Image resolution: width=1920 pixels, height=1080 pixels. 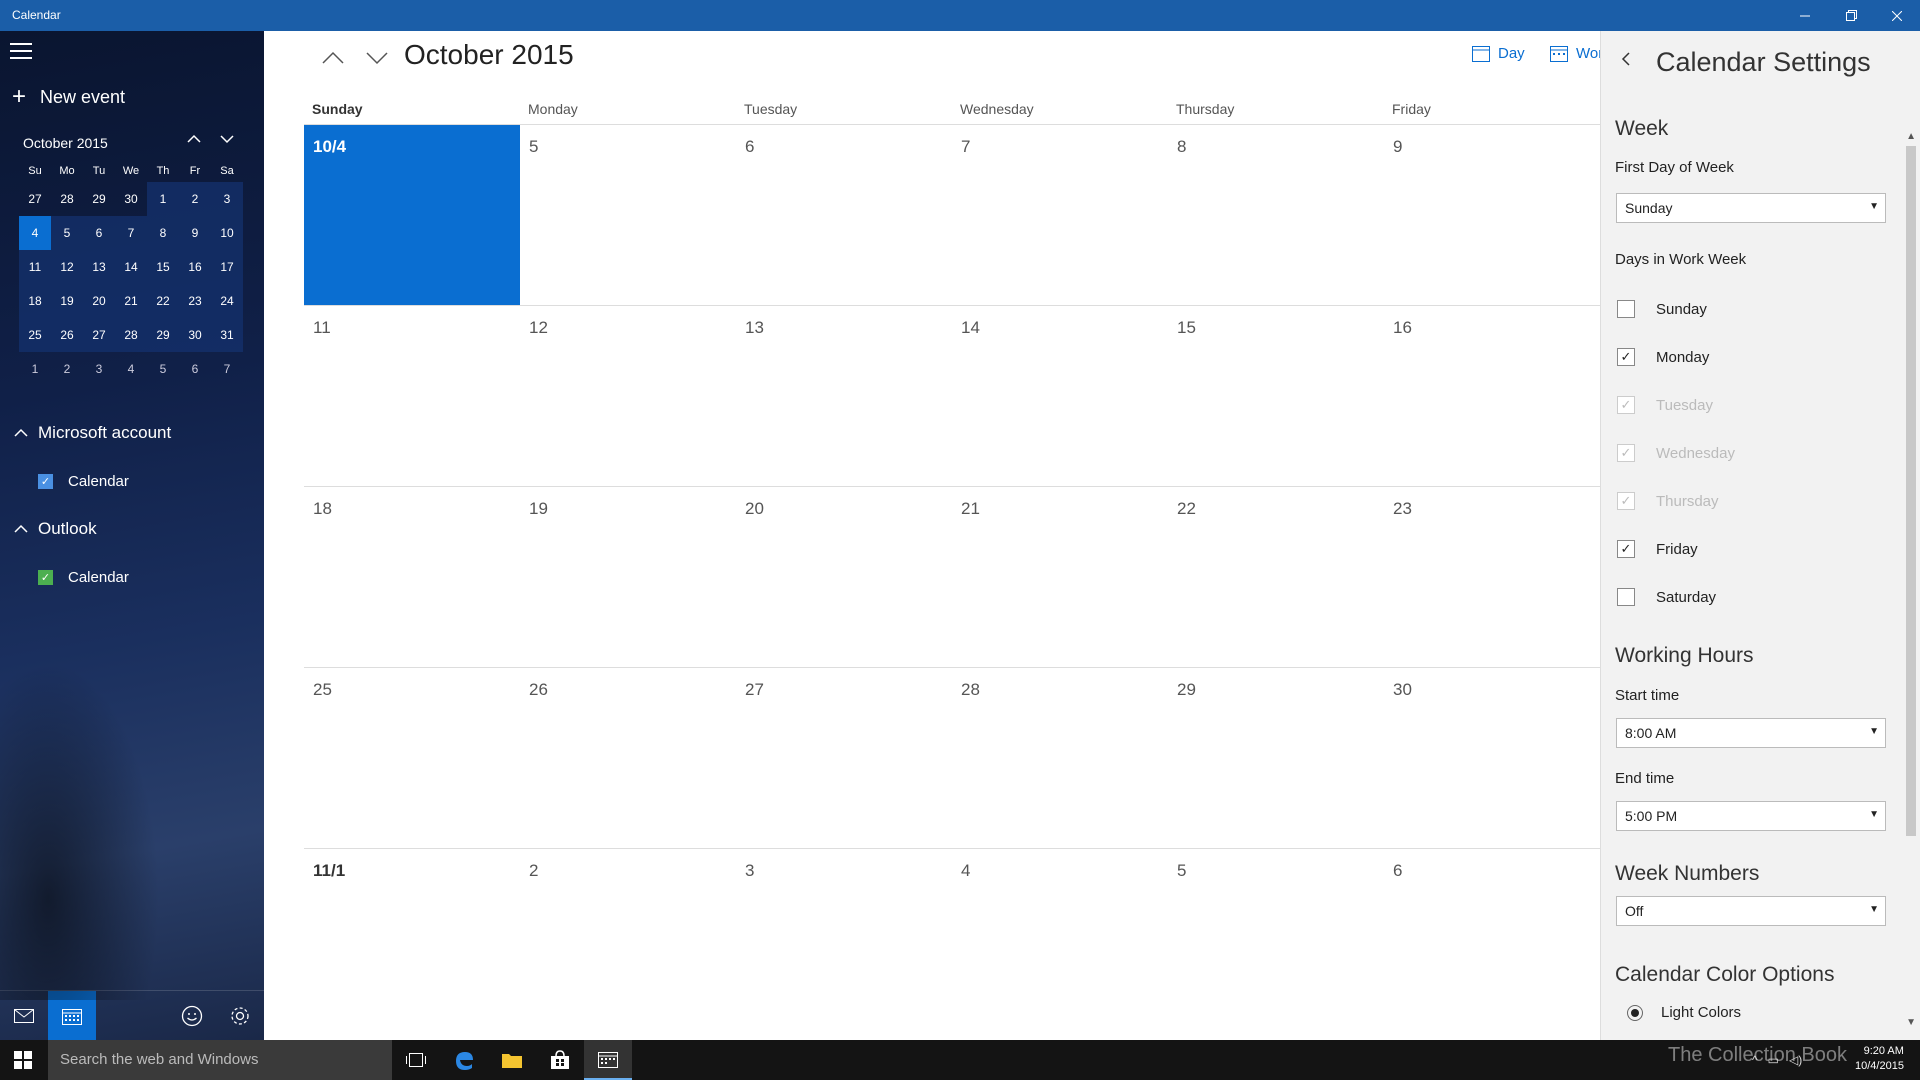 I want to click on mini-calendar-next-button, so click(x=227, y=141).